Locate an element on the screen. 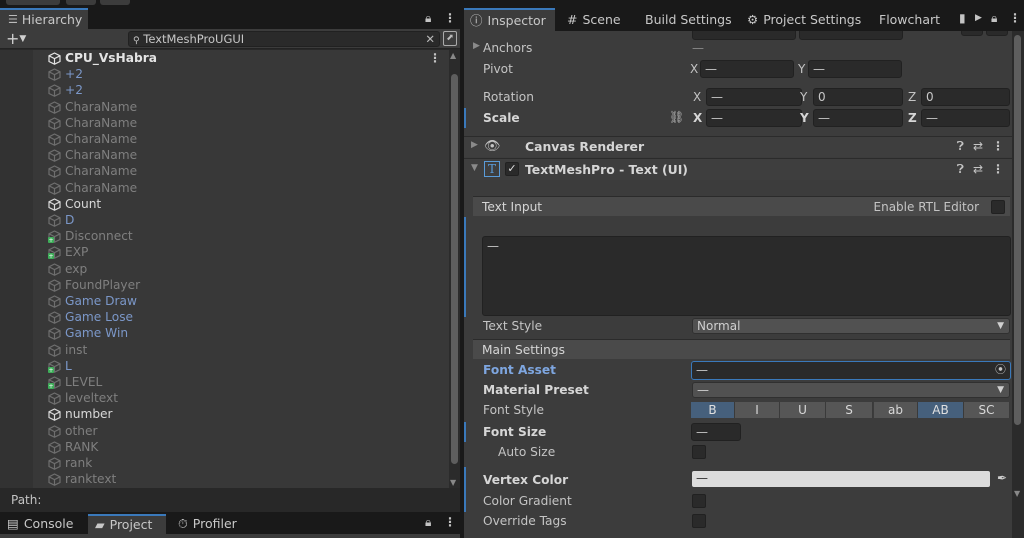 This screenshot has width=1024, height=538. anchors-label: Anchors is located at coordinates (507, 48).